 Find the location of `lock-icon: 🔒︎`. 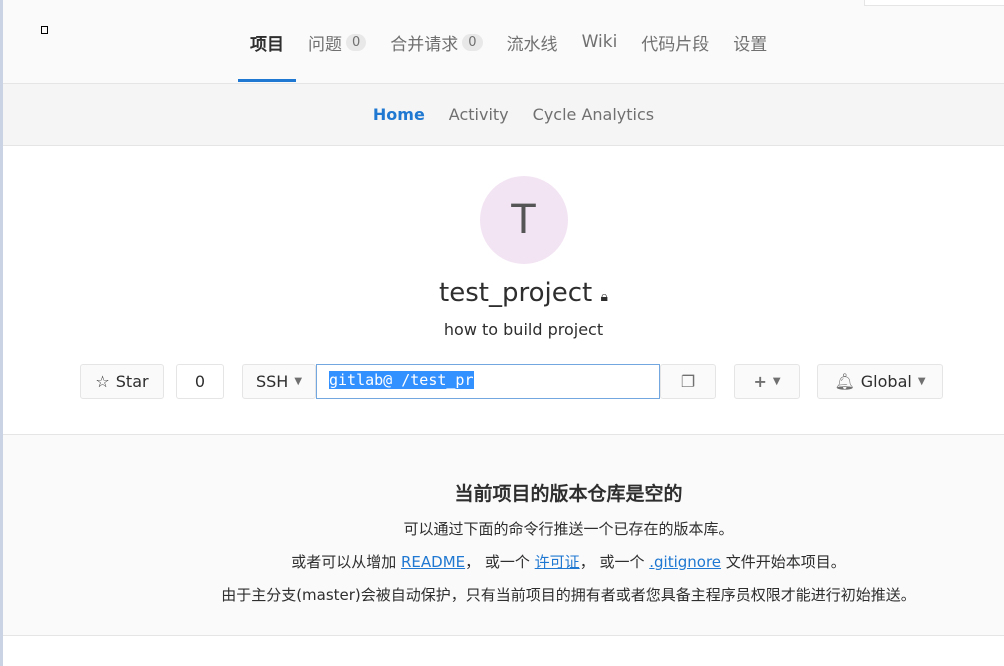

lock-icon: 🔒︎ is located at coordinates (604, 297).